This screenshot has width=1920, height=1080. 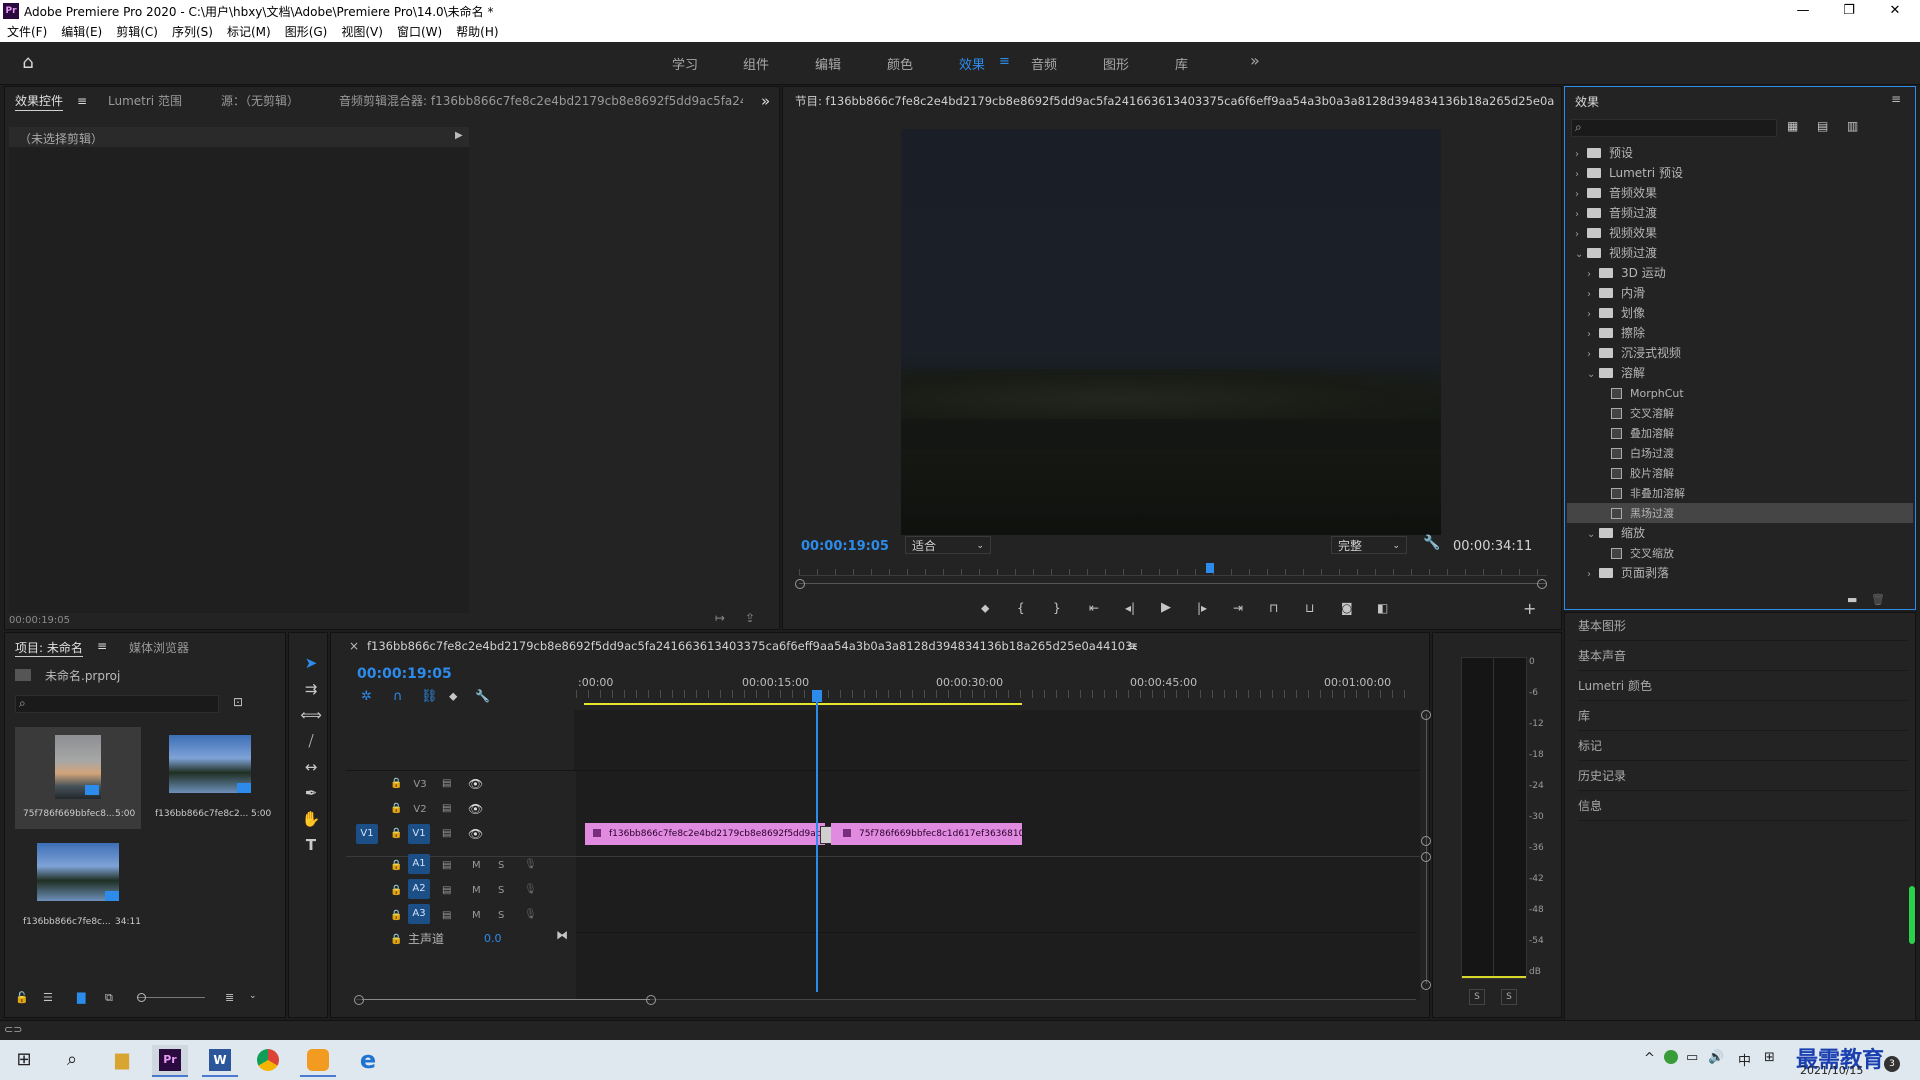 I want to click on a2-solo-button: S, so click(x=501, y=890).